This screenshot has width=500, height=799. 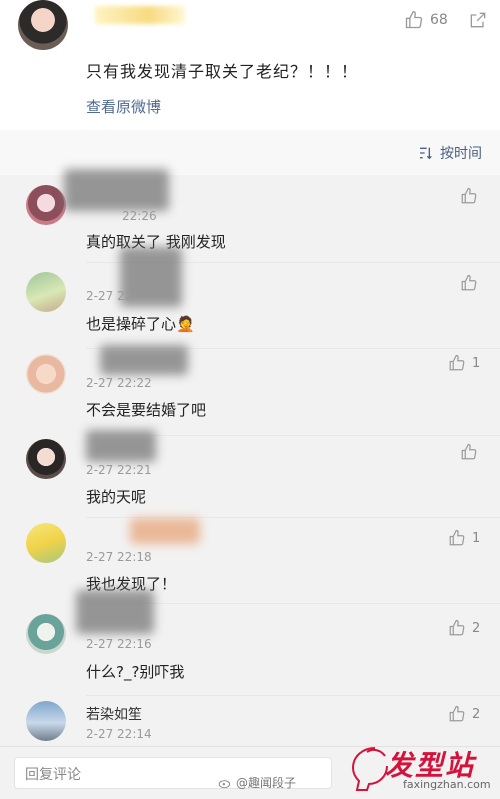 I want to click on comment-text: 什么?_?别吓我, so click(x=135, y=672).